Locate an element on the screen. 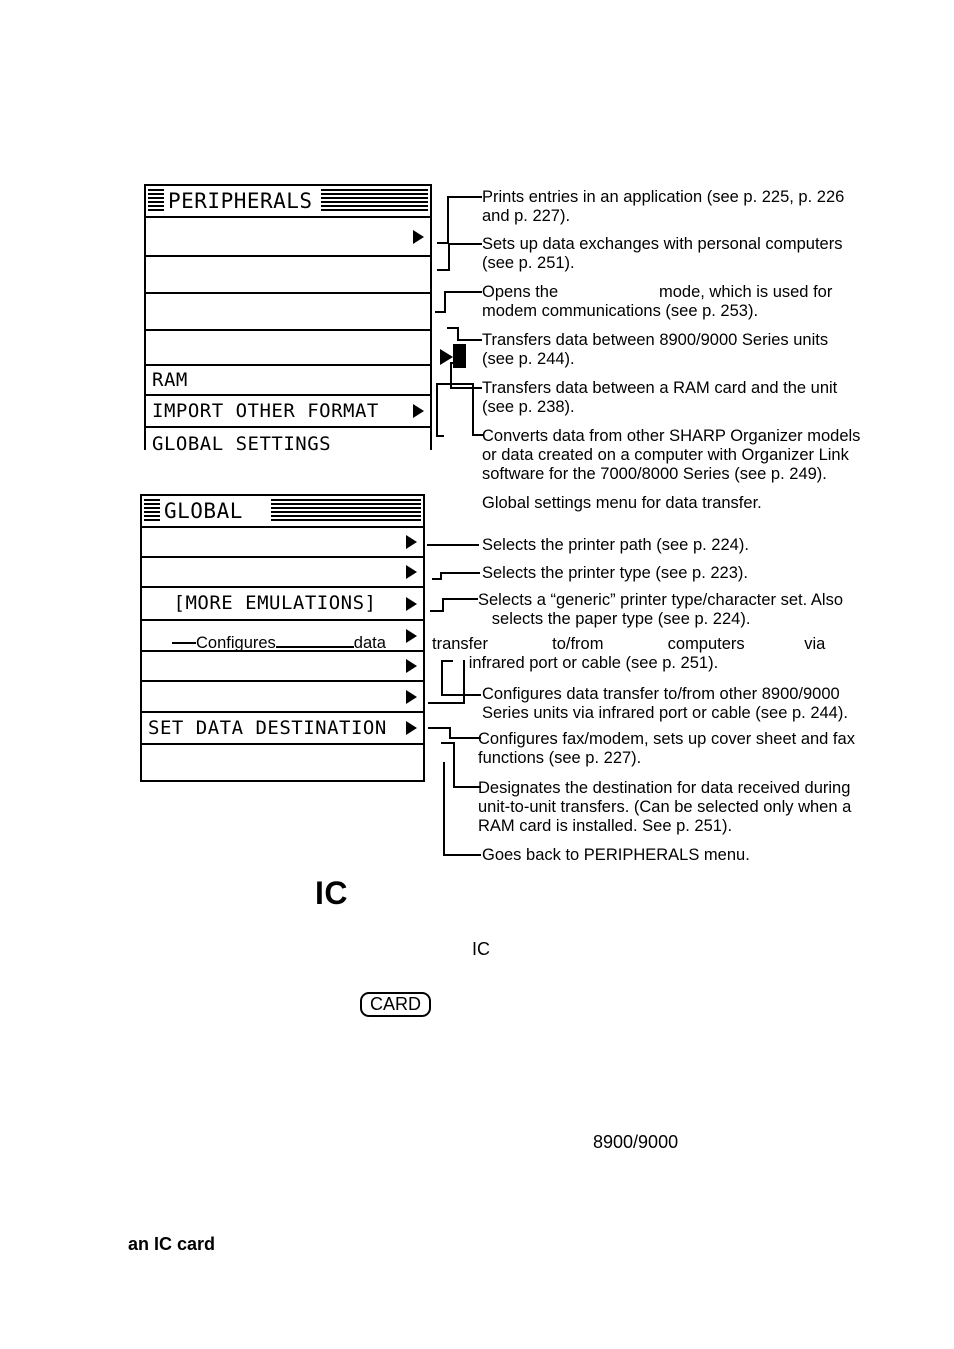 The width and height of the screenshot is (954, 1349). connector-arrow-icon is located at coordinates (446, 357).